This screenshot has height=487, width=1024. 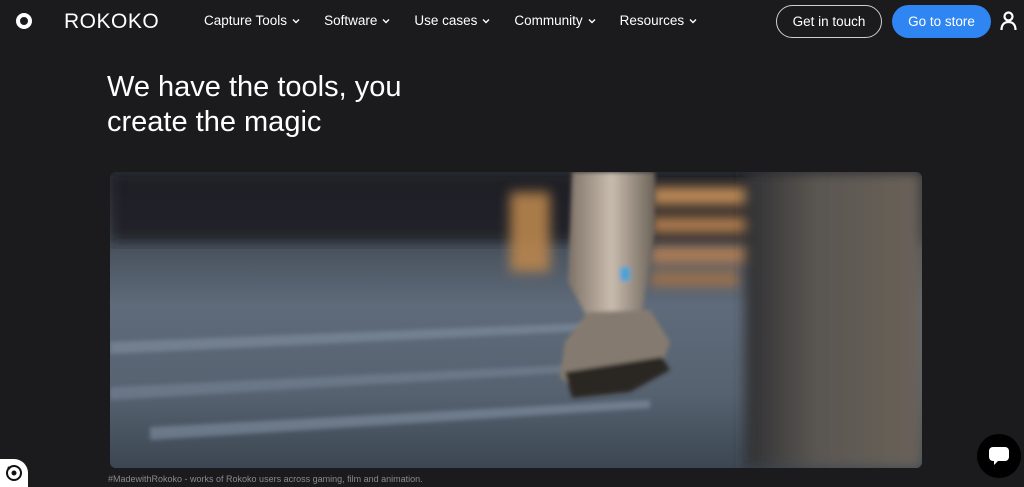 I want to click on get-in-touch-button: Get in touch, so click(x=829, y=21).